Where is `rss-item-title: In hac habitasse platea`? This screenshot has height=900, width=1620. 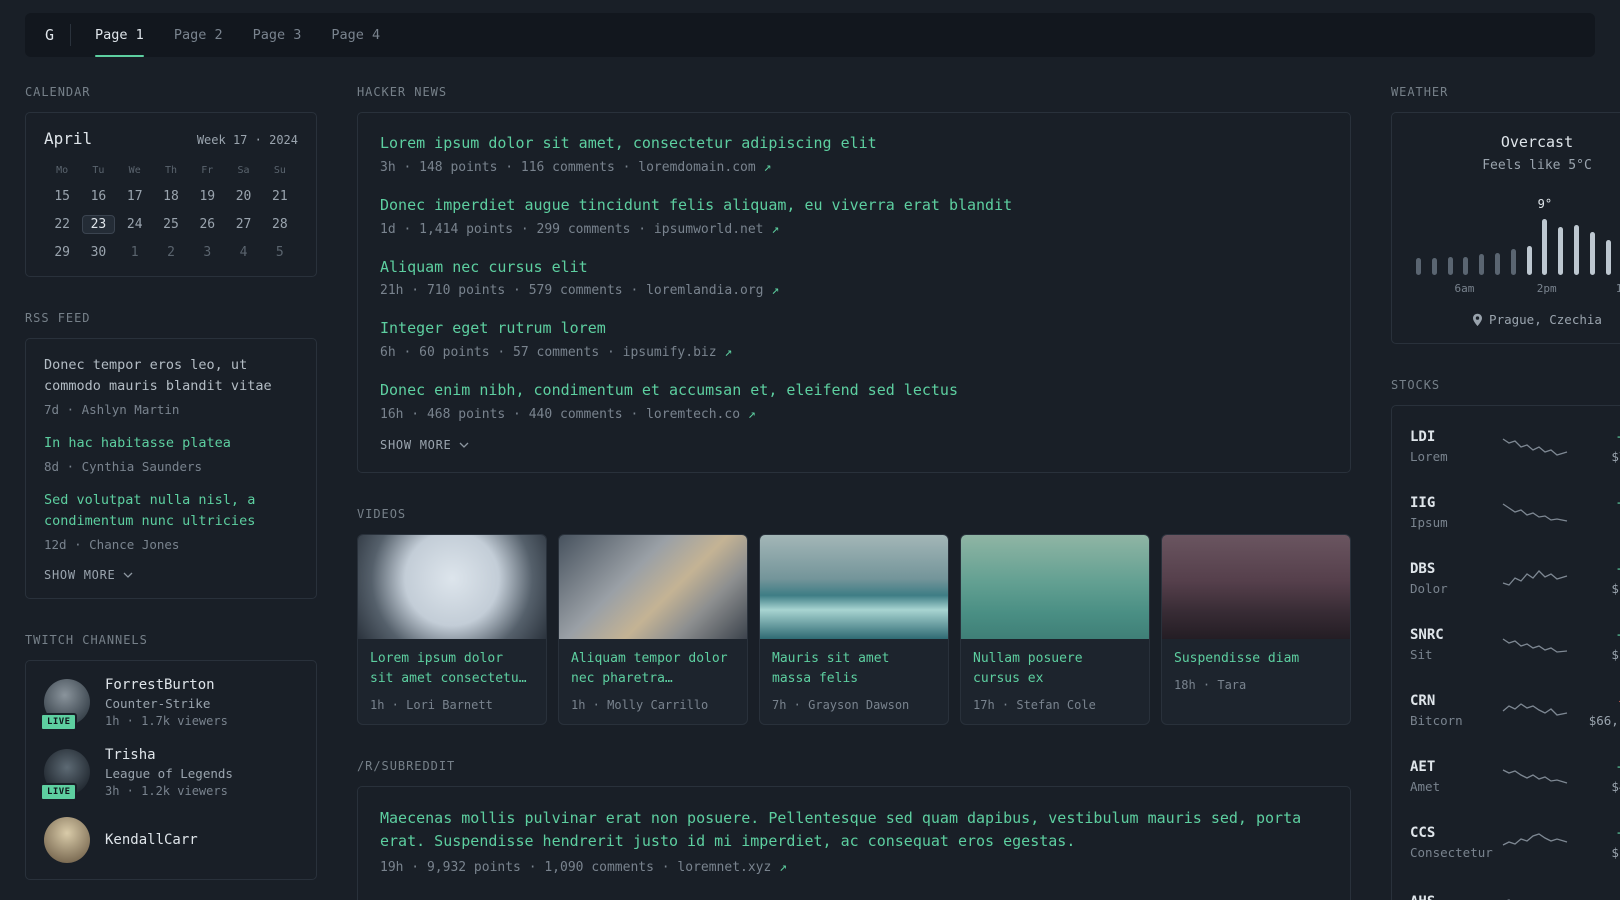
rss-item-title: In hac habitasse platea is located at coordinates (171, 443).